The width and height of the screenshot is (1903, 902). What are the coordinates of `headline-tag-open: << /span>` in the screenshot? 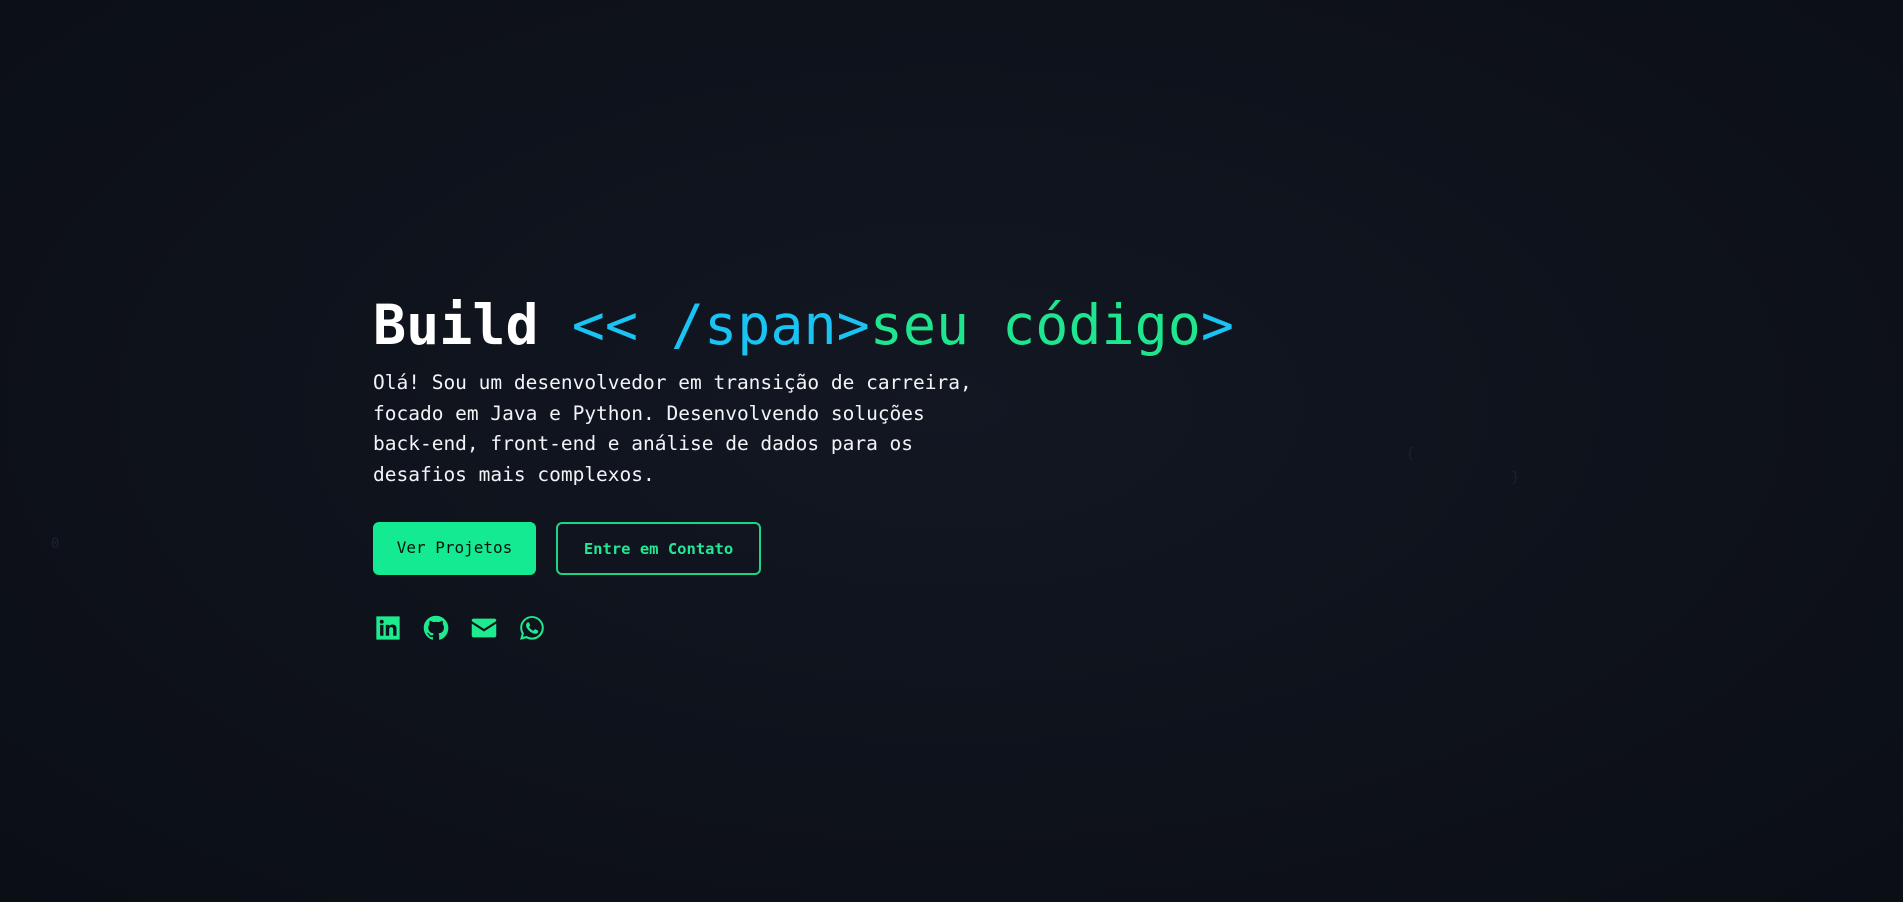 It's located at (720, 325).